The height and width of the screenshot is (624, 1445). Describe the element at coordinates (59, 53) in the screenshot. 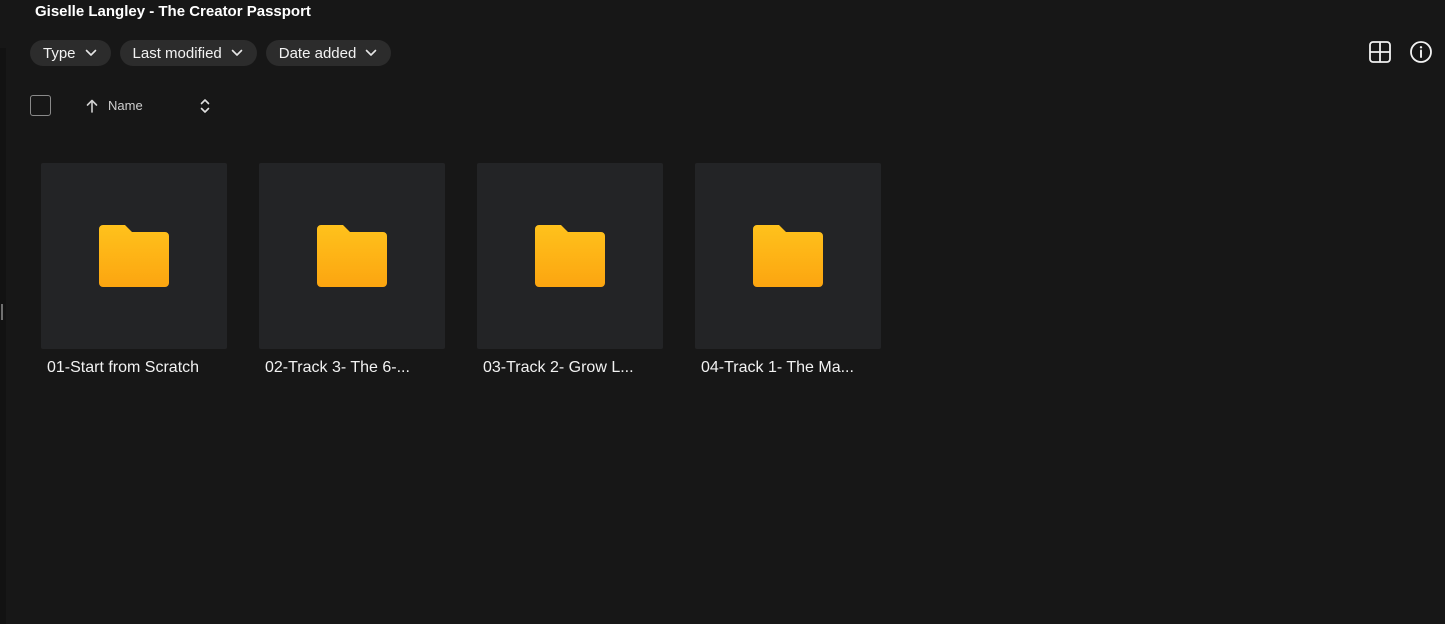

I see `filter-type-label: Type` at that location.